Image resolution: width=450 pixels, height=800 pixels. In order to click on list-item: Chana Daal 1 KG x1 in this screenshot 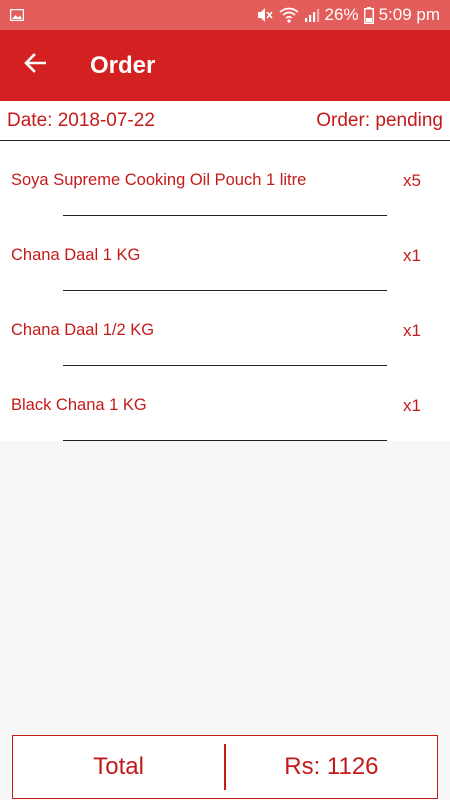, I will do `click(225, 253)`.